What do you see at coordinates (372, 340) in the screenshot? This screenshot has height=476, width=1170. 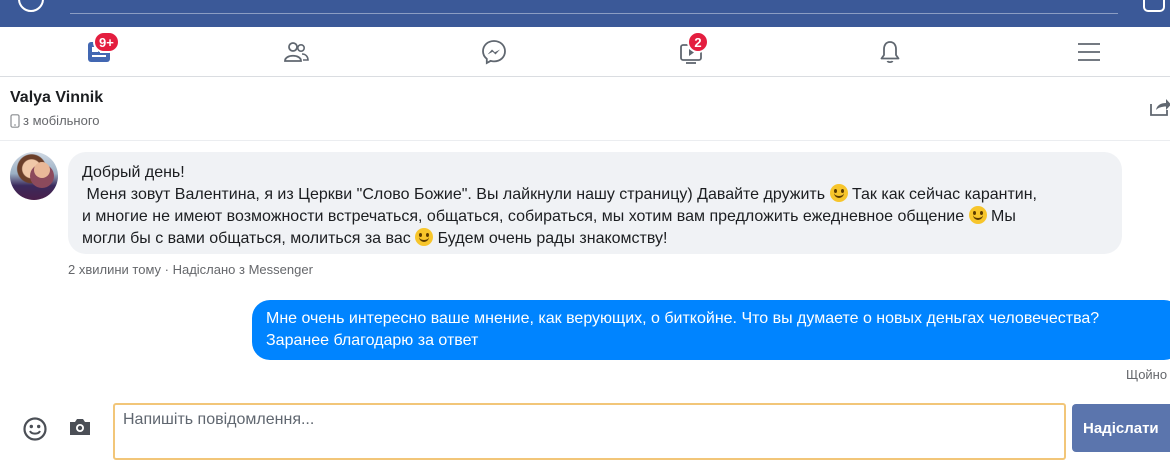 I see `message-line: Заранее благодарю за ответ` at bounding box center [372, 340].